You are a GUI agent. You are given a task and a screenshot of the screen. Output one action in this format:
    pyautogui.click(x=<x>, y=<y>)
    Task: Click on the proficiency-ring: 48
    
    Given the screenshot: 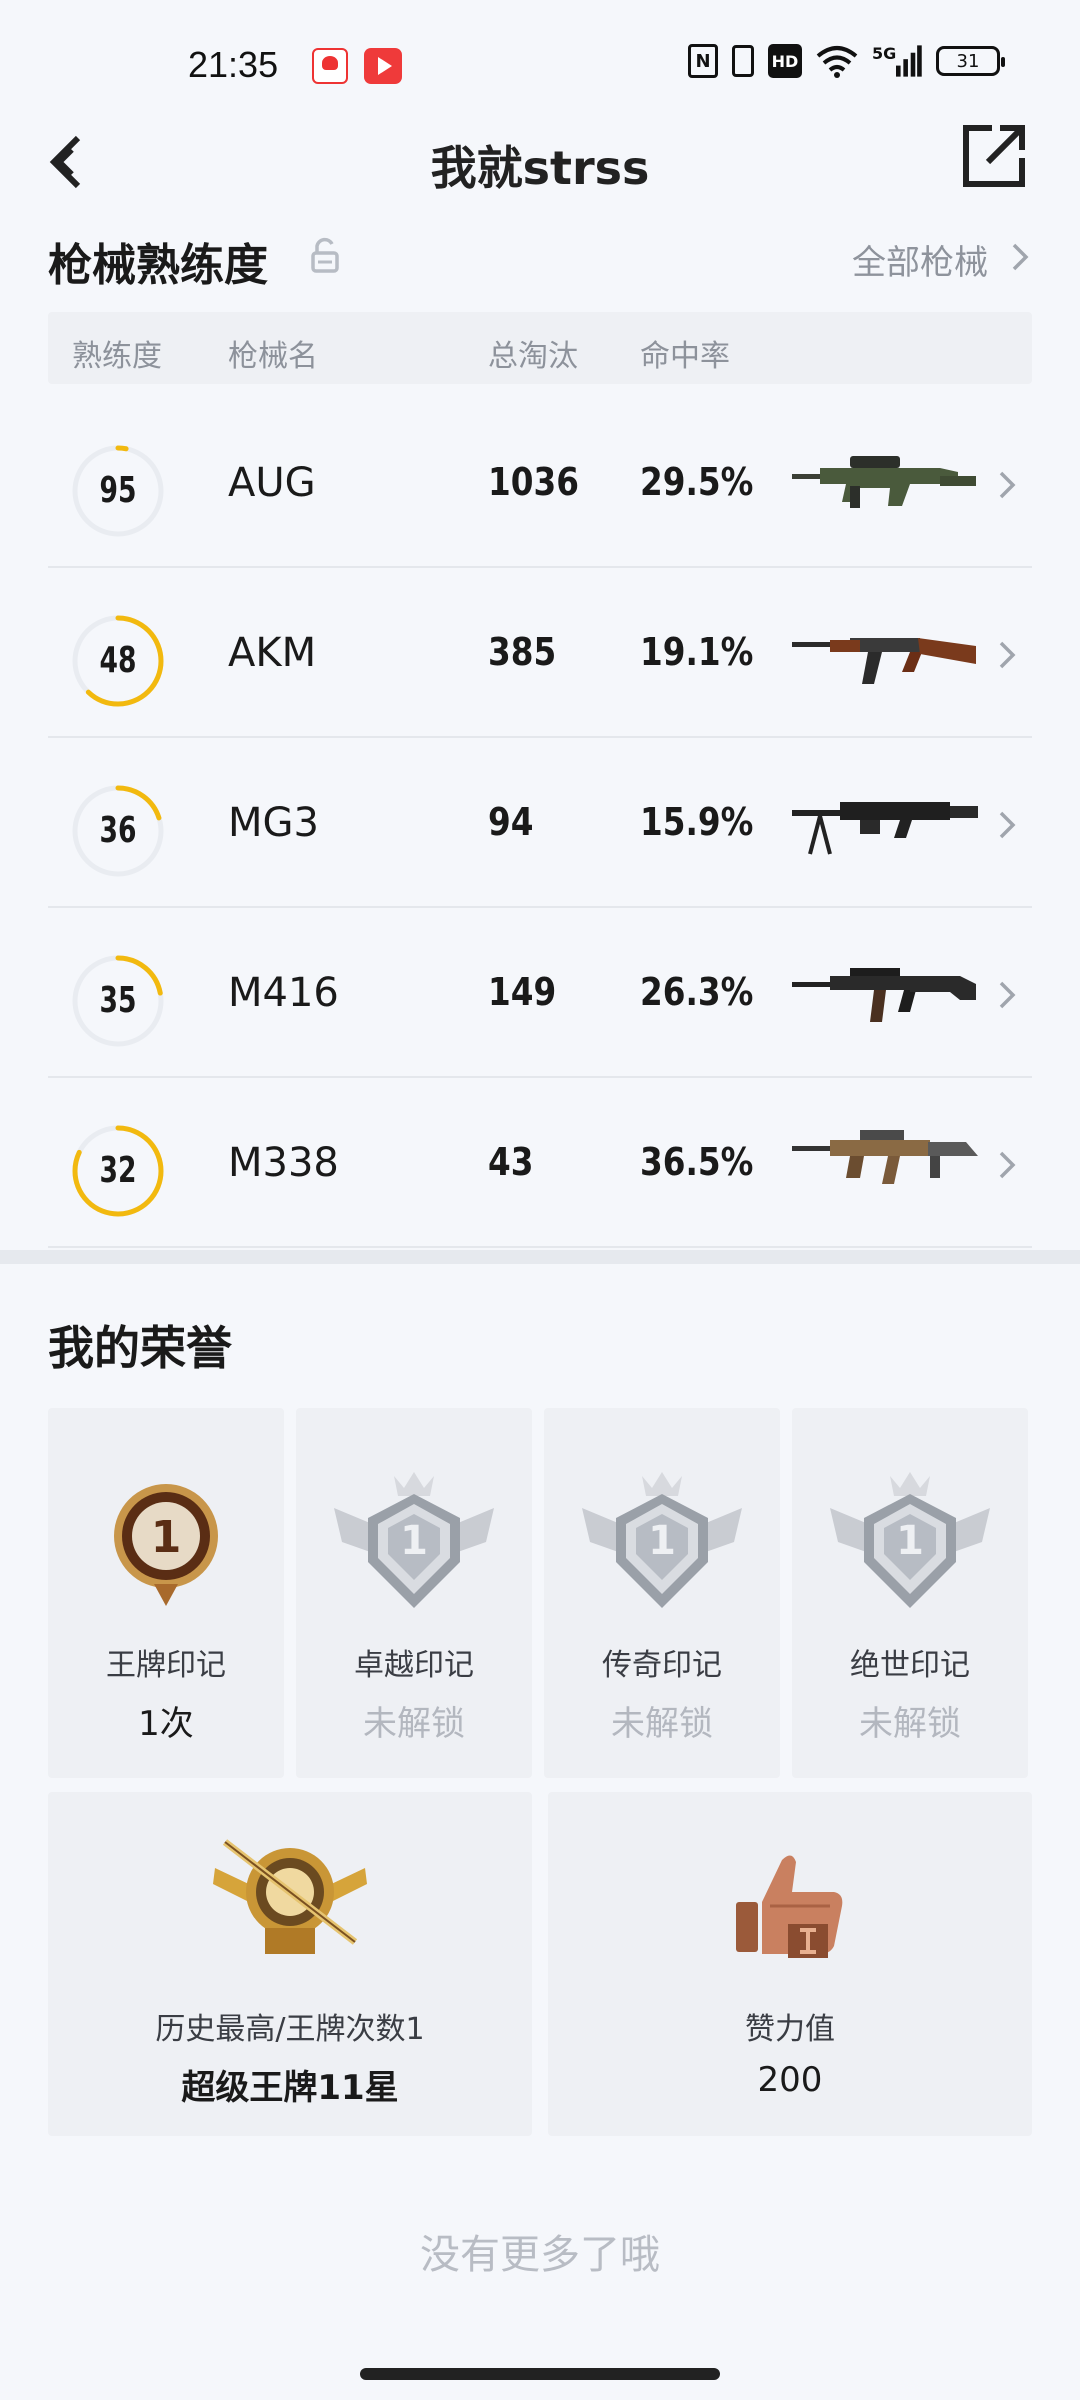 What is the action you would take?
    pyautogui.click(x=118, y=661)
    